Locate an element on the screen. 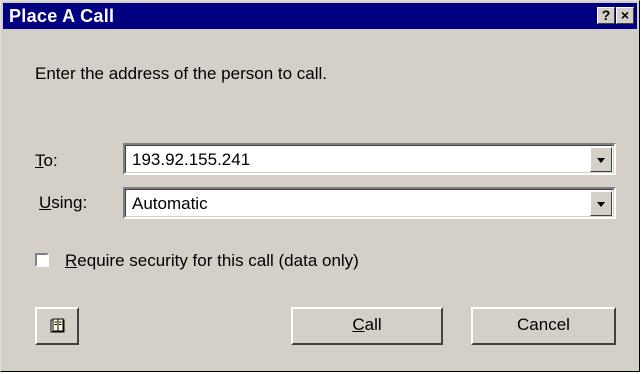 The width and height of the screenshot is (642, 374). call-button: Call is located at coordinates (367, 326).